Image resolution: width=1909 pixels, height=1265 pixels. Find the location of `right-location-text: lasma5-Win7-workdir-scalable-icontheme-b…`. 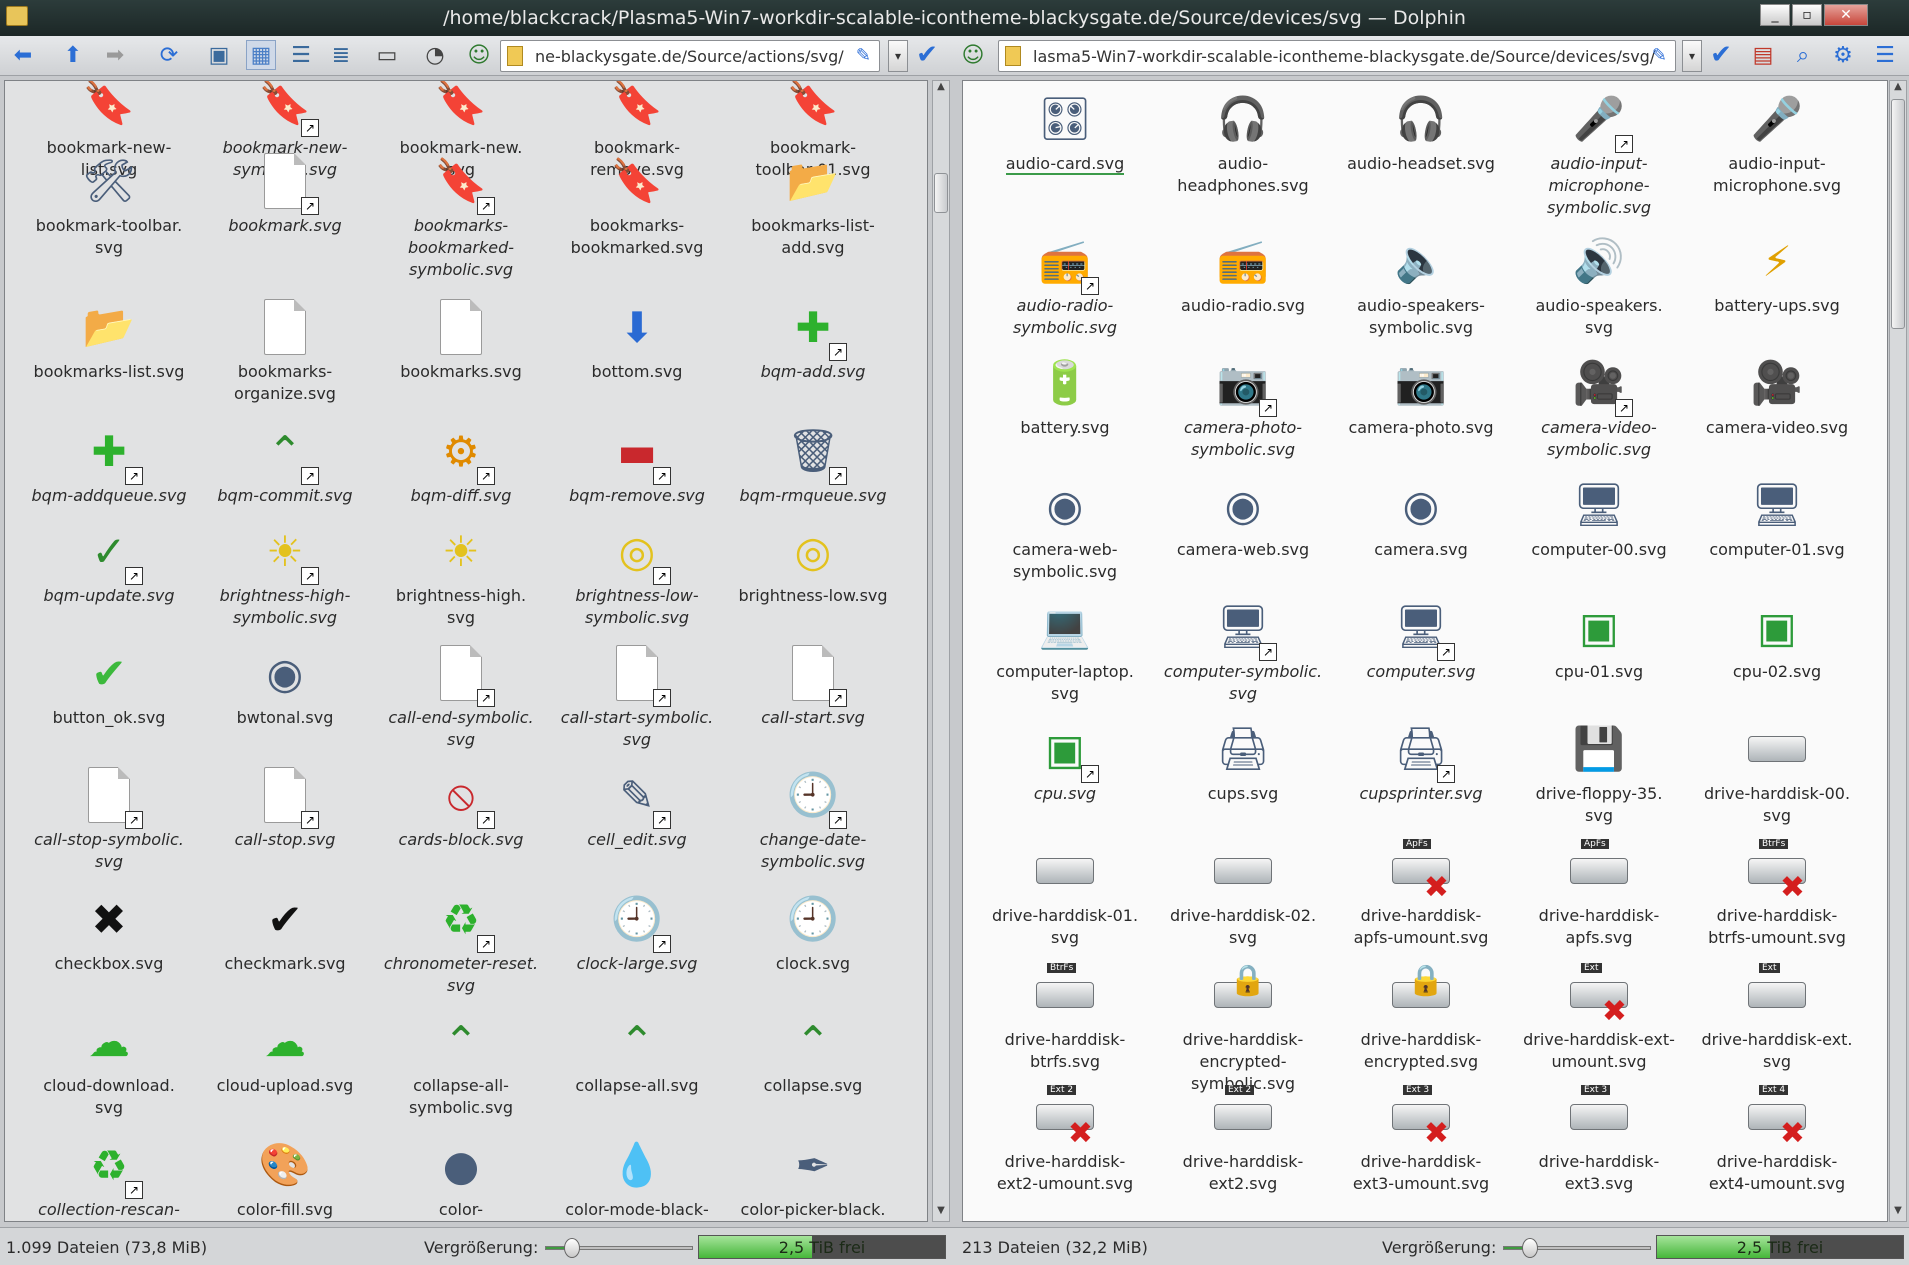

right-location-text: lasma5-Win7-workdir-scalable-icontheme-b… is located at coordinates (1344, 56).